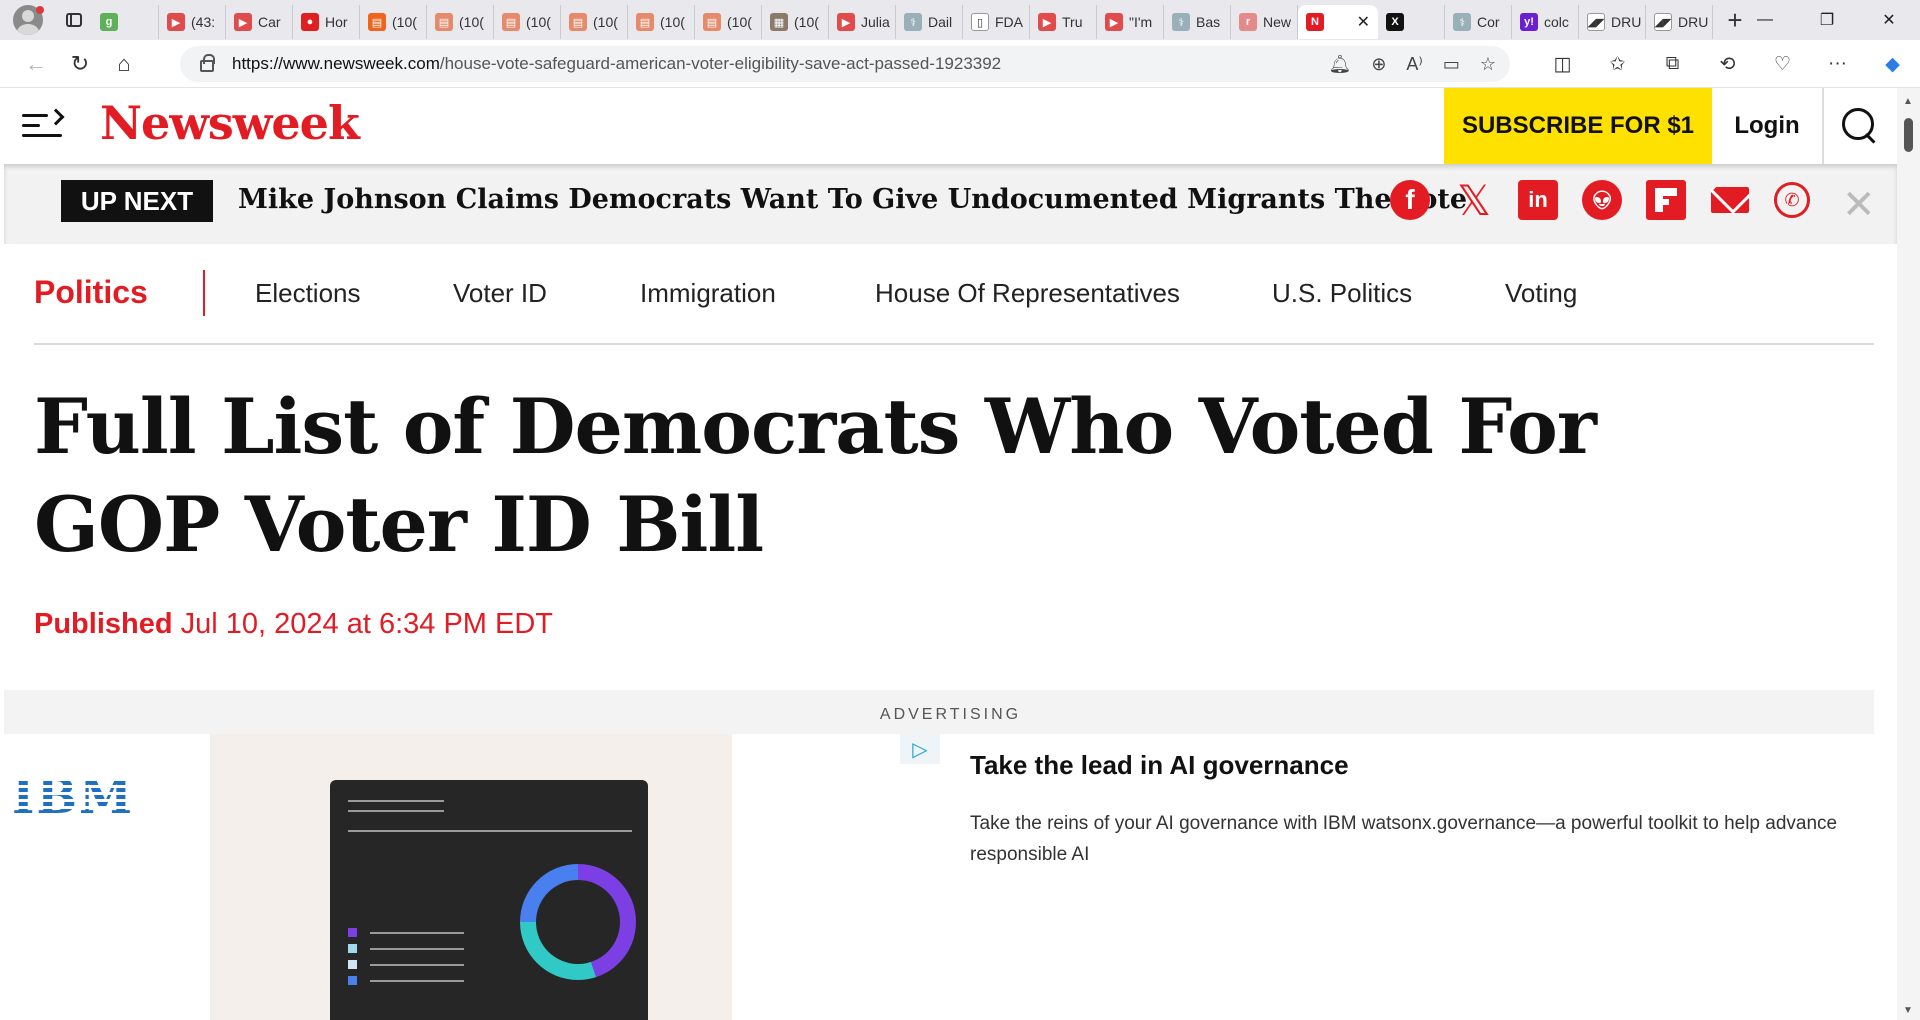 The height and width of the screenshot is (1020, 1920). Describe the element at coordinates (1672, 64) in the screenshot. I see `collections-icon: ⧉` at that location.